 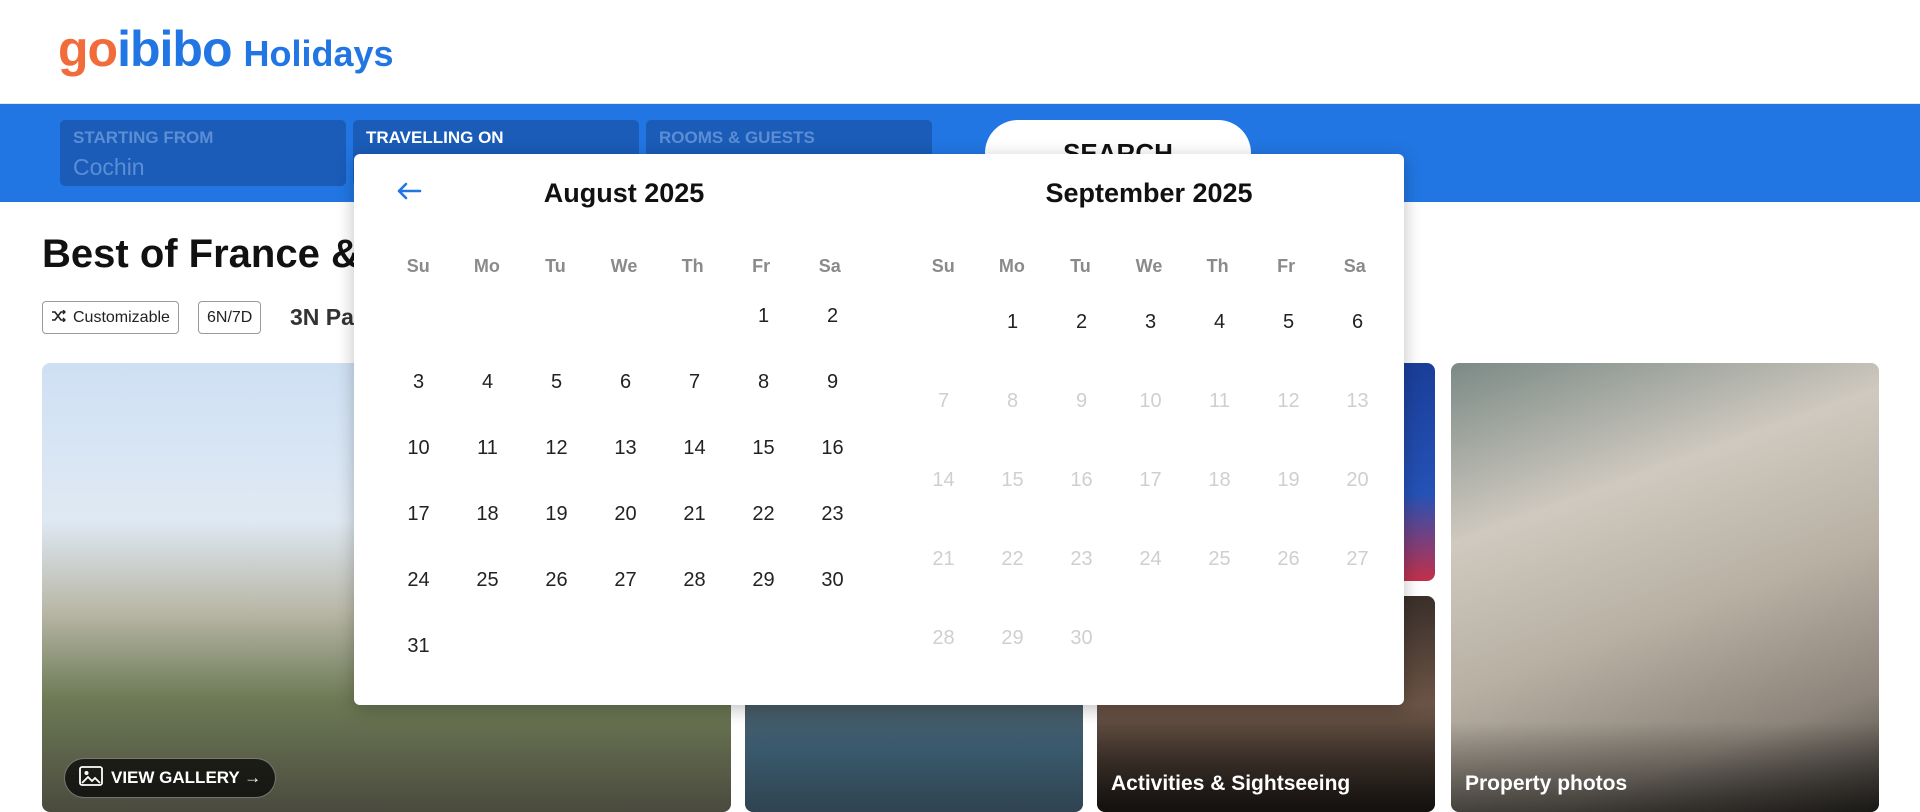 I want to click on month-title: September 2025, so click(x=1149, y=193).